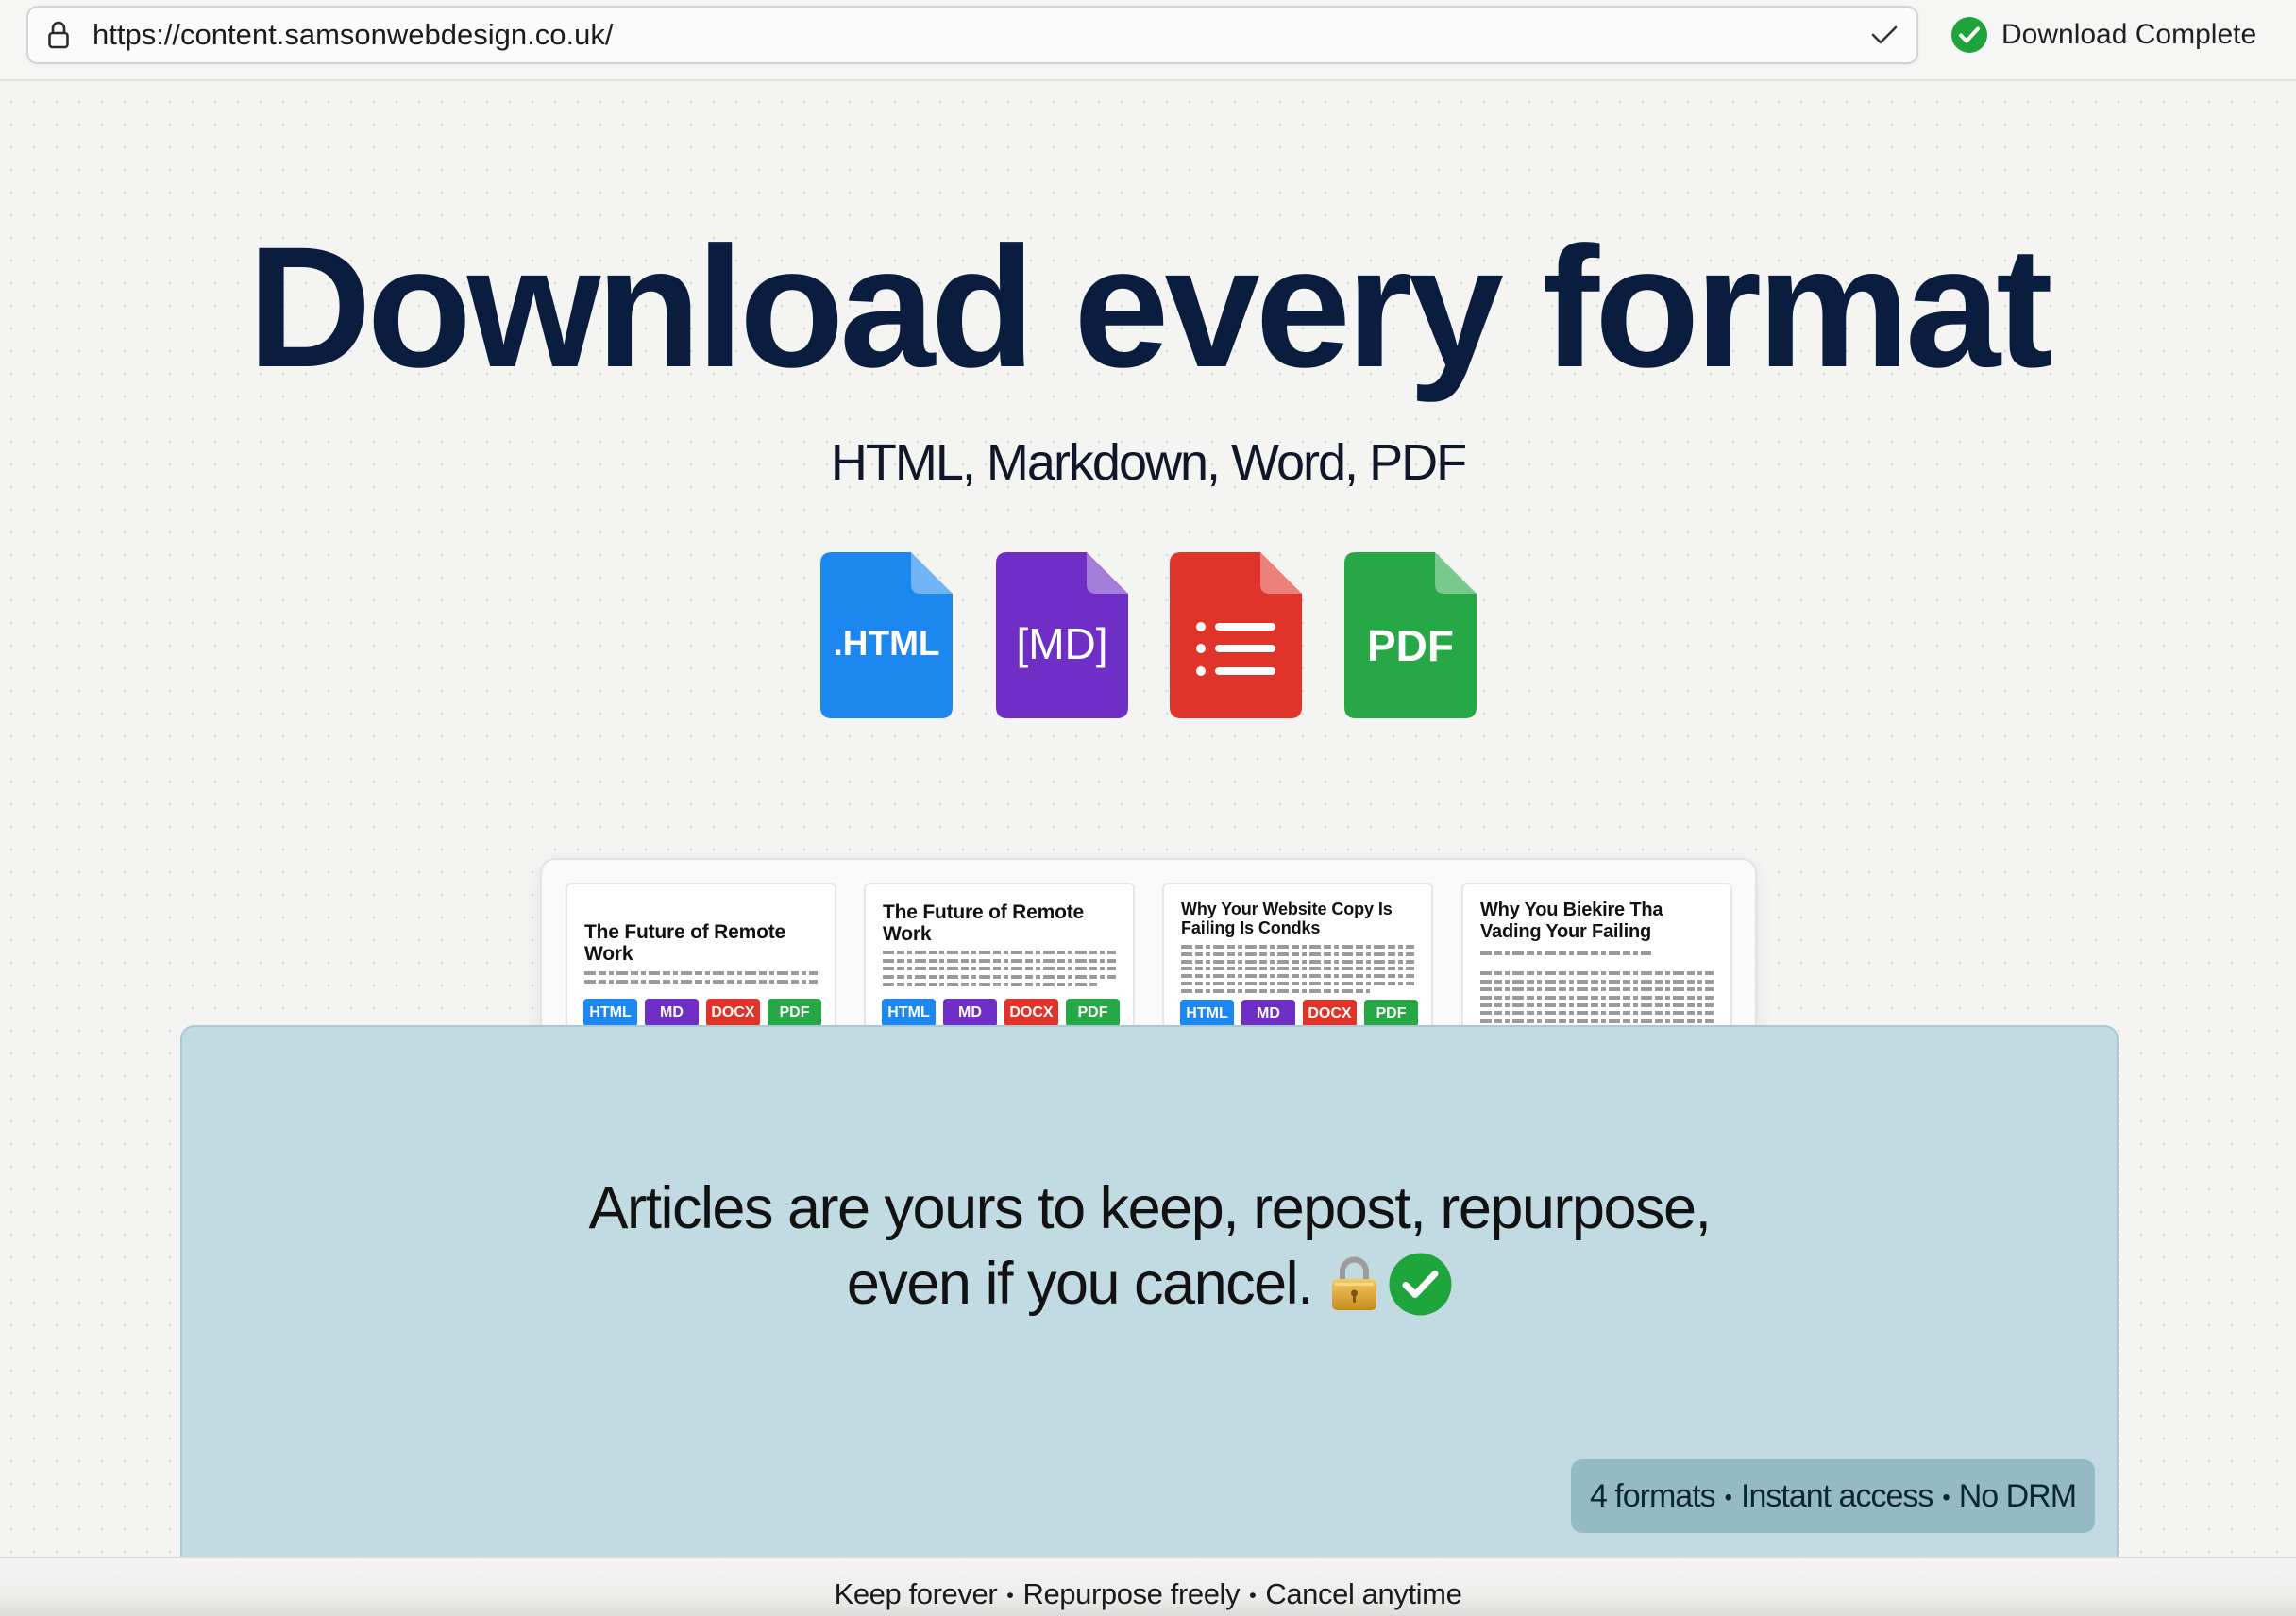  Describe the element at coordinates (1148, 462) in the screenshot. I see `page-subtitle: HTML, Markdown, Word, PDF` at that location.